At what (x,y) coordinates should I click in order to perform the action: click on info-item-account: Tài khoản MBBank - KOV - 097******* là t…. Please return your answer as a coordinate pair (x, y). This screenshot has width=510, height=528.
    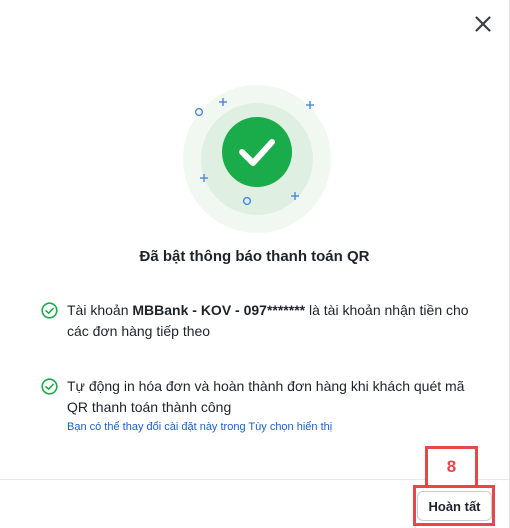
    Looking at the image, I should click on (255, 321).